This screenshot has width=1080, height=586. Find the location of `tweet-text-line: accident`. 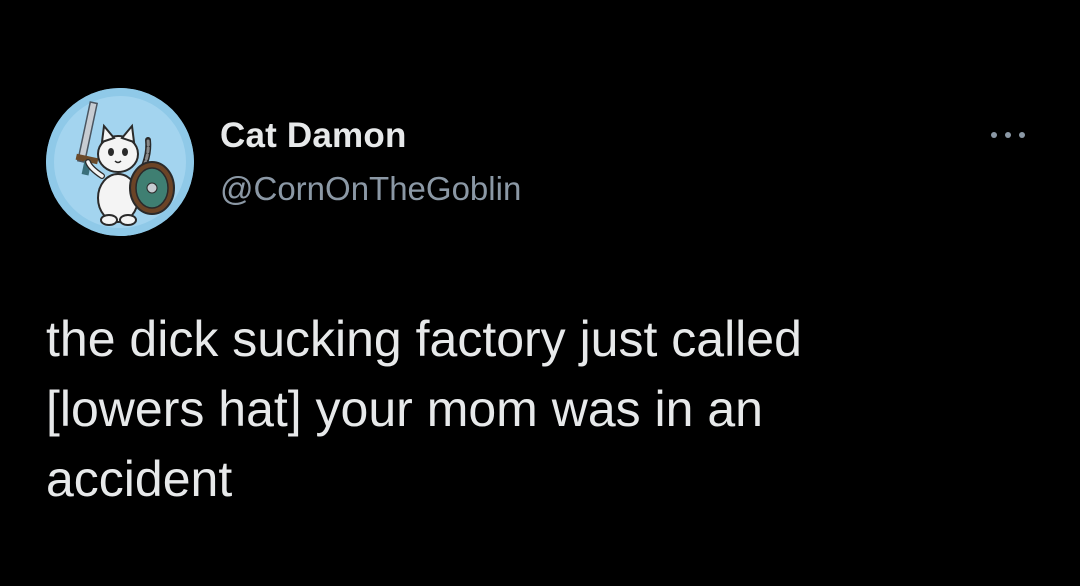

tweet-text-line: accident is located at coordinates (139, 479).